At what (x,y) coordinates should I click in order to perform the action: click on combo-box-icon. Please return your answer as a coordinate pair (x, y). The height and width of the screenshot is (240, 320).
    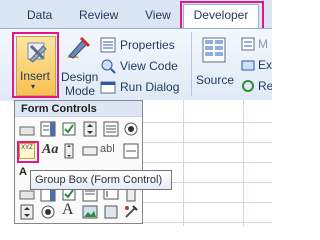
    Looking at the image, I should click on (48, 129).